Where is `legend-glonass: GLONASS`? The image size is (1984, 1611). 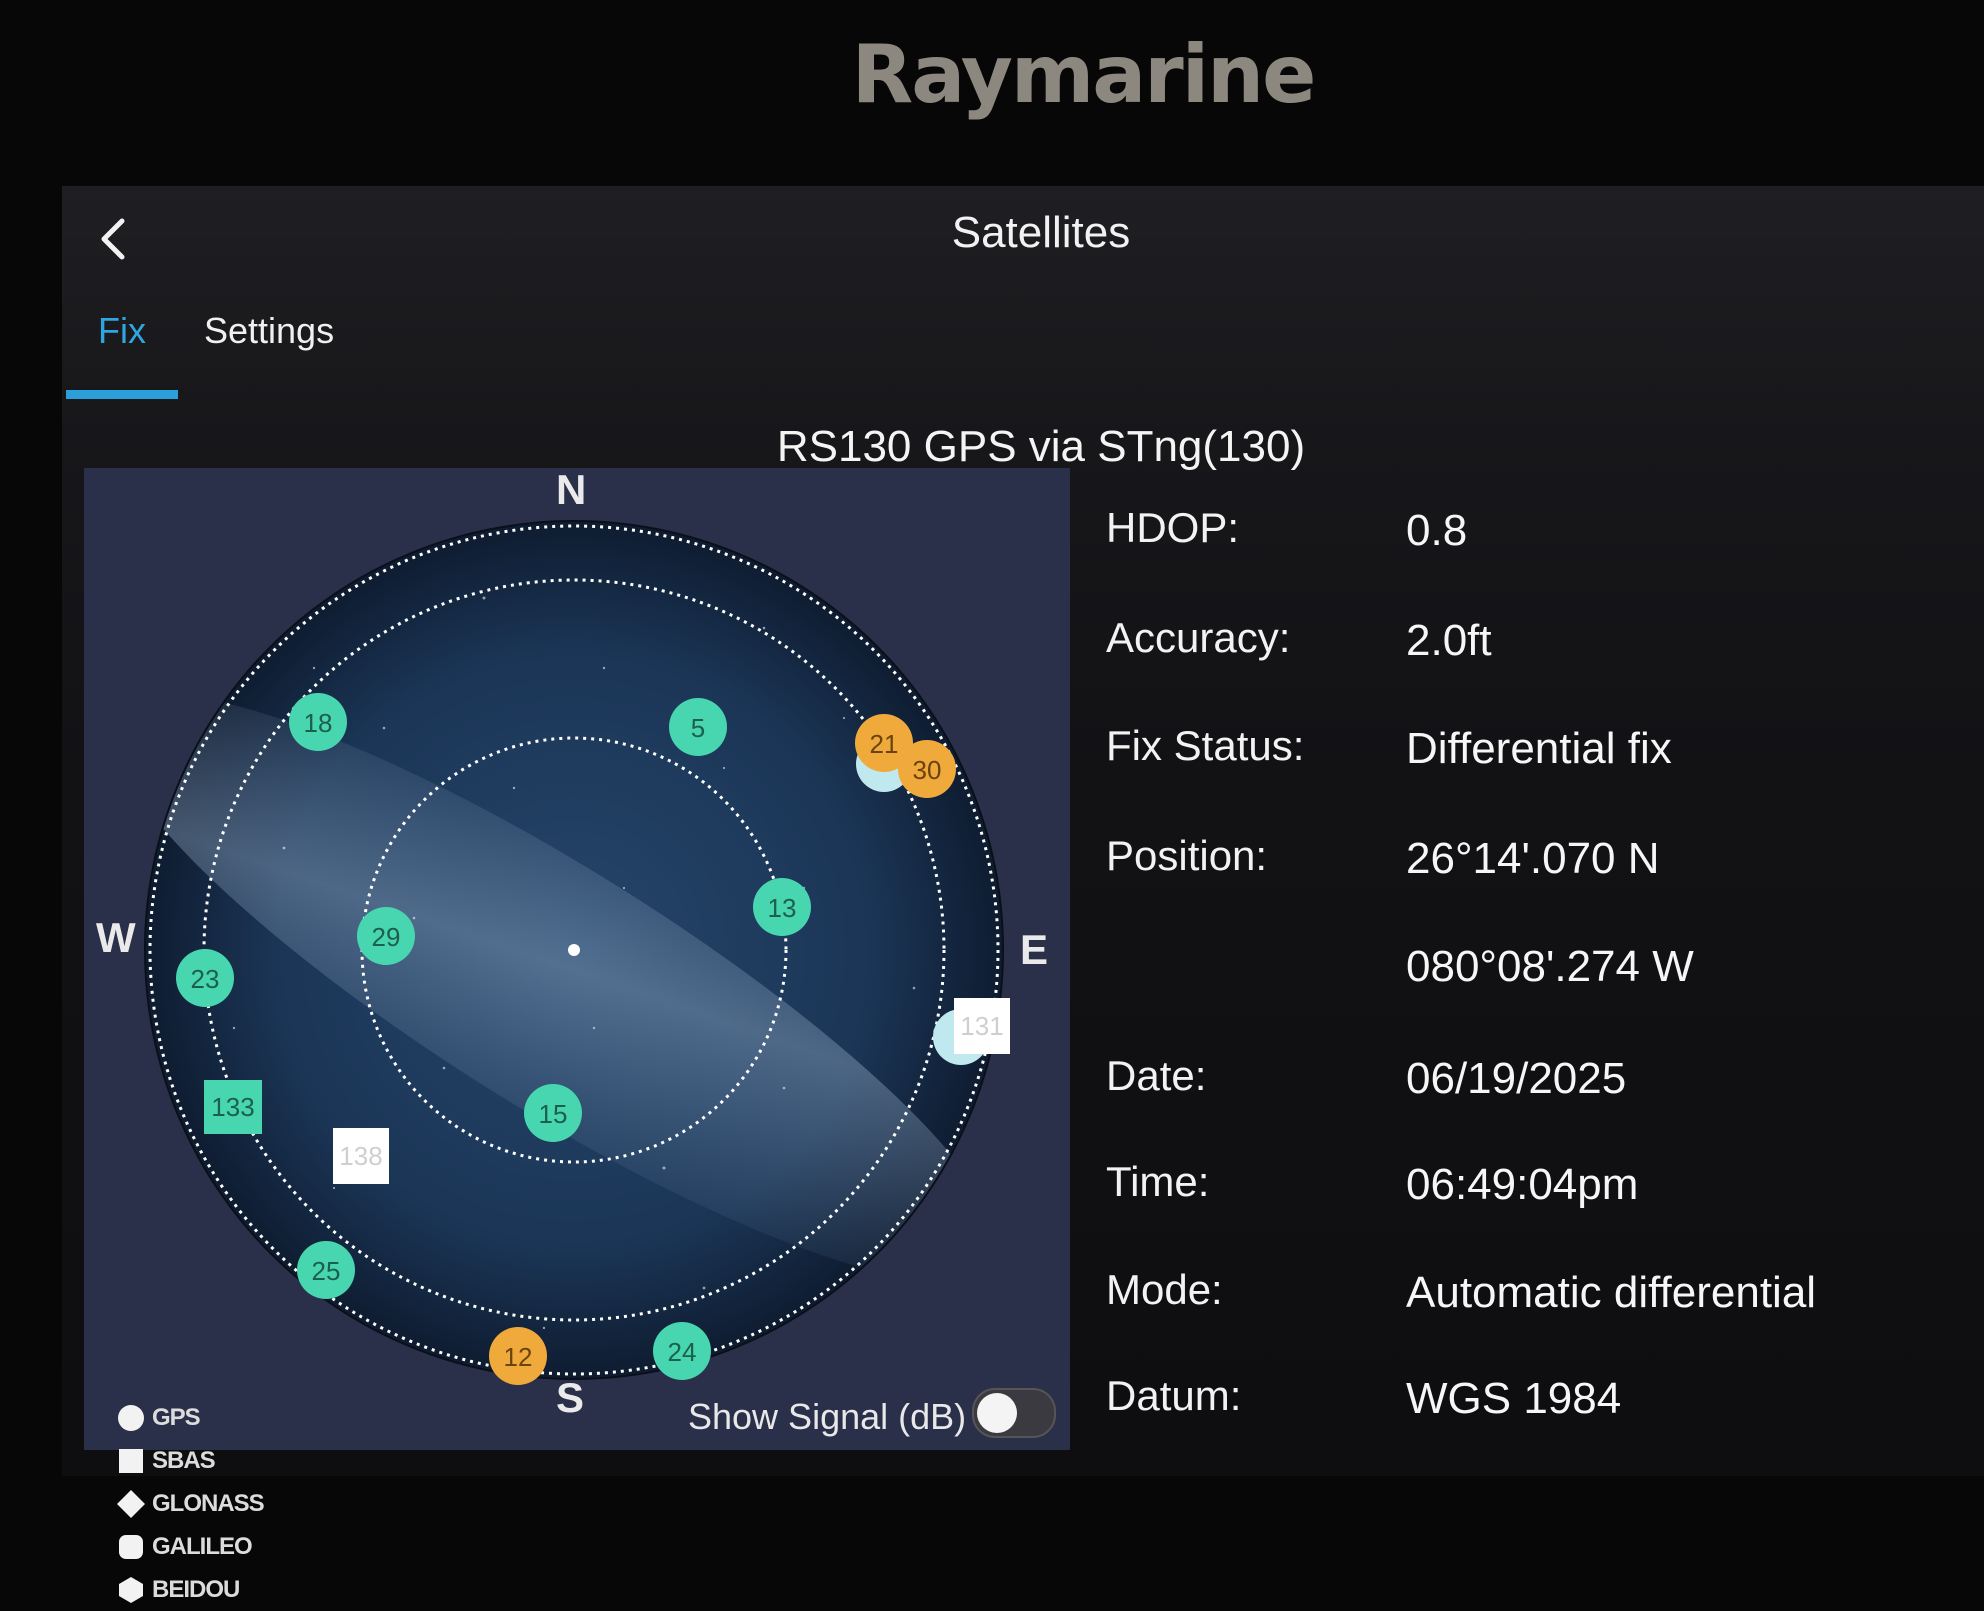
legend-glonass: GLONASS is located at coordinates (190, 1503).